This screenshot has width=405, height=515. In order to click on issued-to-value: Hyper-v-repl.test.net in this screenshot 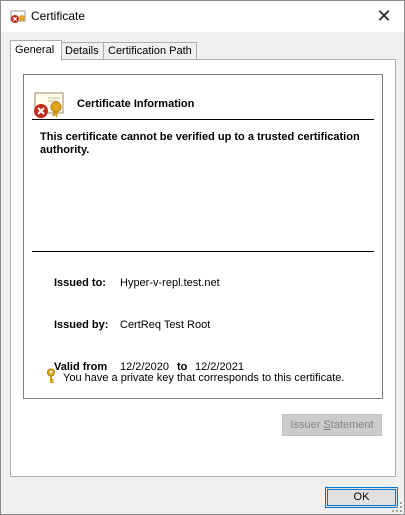, I will do `click(170, 283)`.